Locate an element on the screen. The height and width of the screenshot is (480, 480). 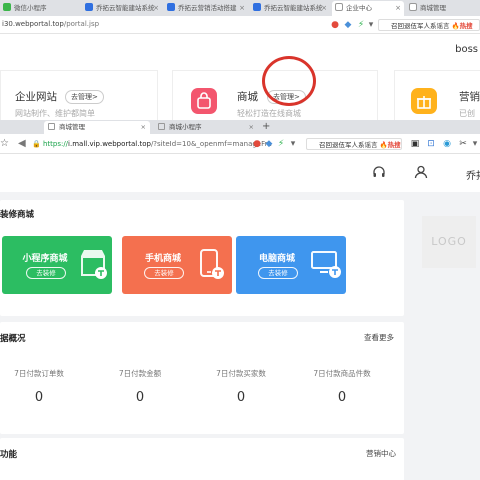
data-overview-title: 据概况 is located at coordinates (13, 339).